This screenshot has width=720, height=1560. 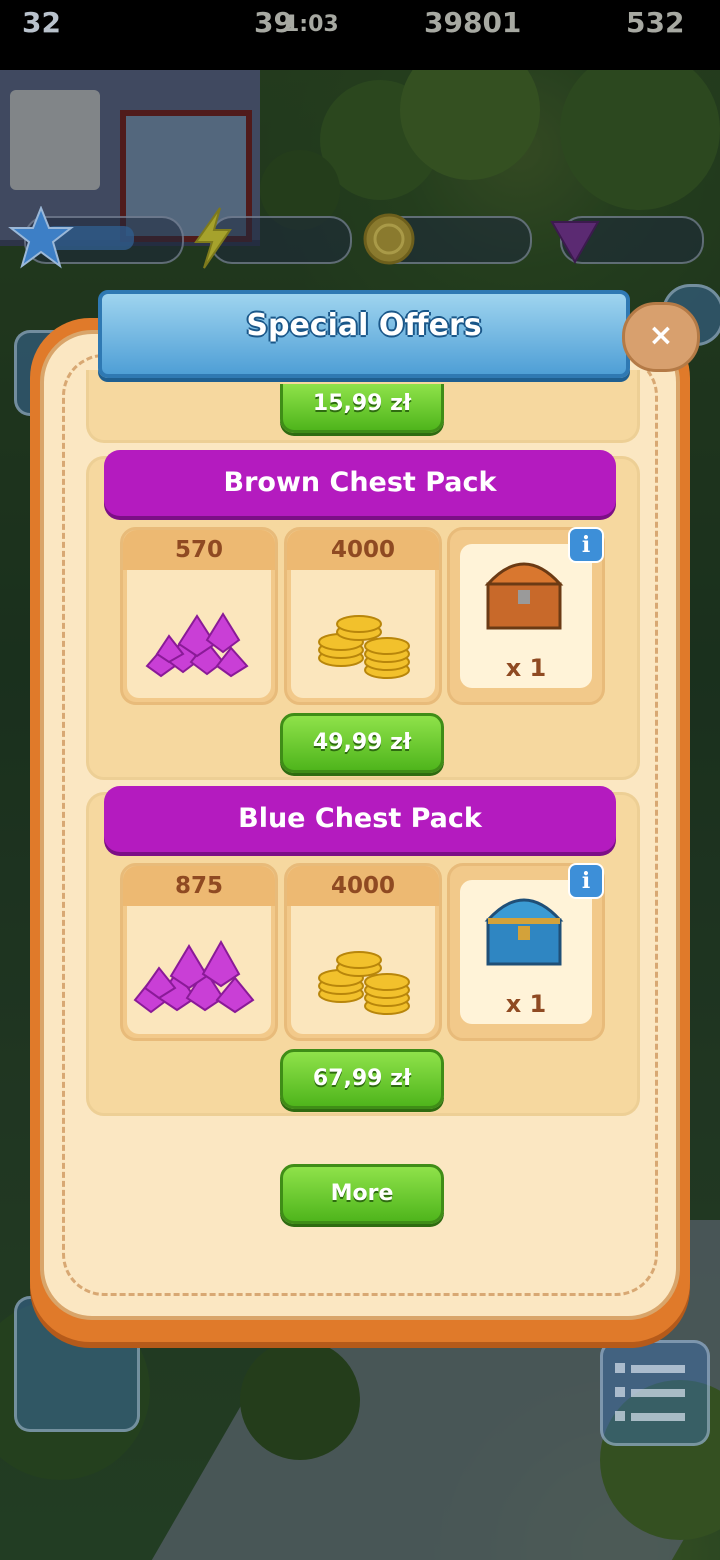 What do you see at coordinates (199, 886) in the screenshot?
I see `gems-amount: 875` at bounding box center [199, 886].